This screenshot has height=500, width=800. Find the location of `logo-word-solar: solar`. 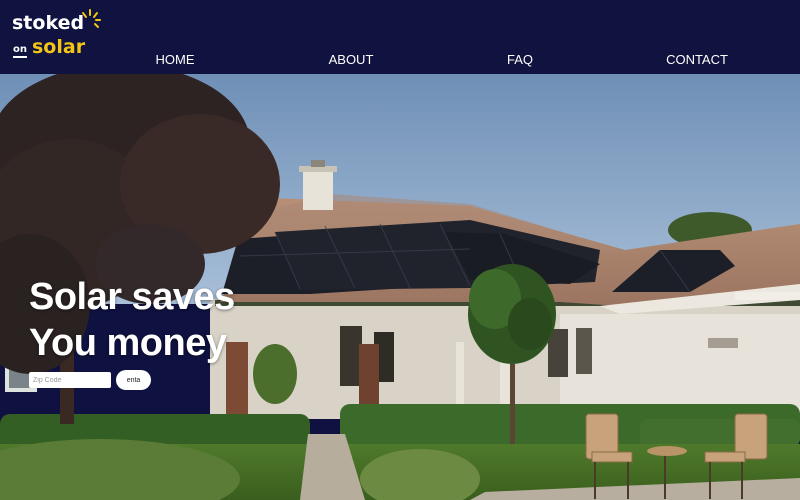

logo-word-solar: solar is located at coordinates (59, 47).